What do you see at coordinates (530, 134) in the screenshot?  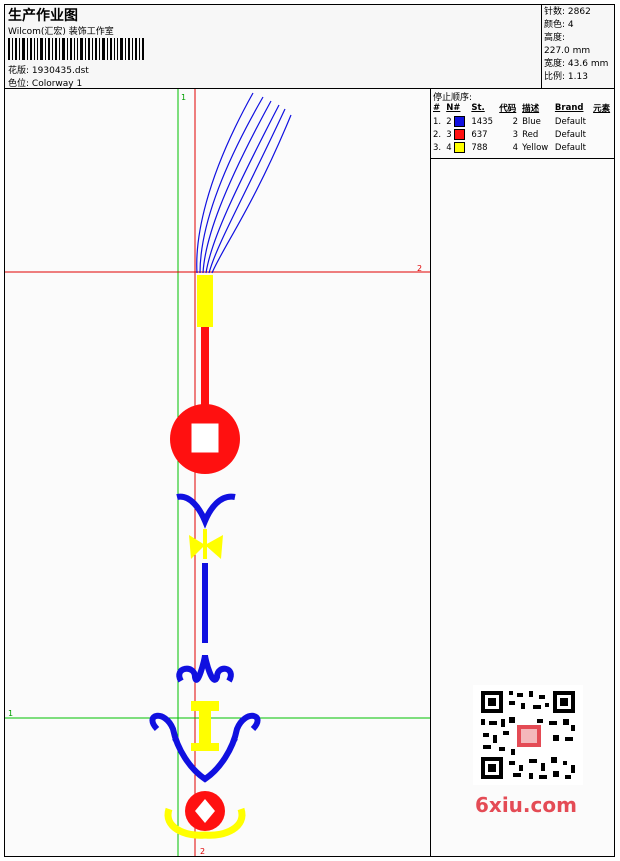 I see `row-desc: Red` at bounding box center [530, 134].